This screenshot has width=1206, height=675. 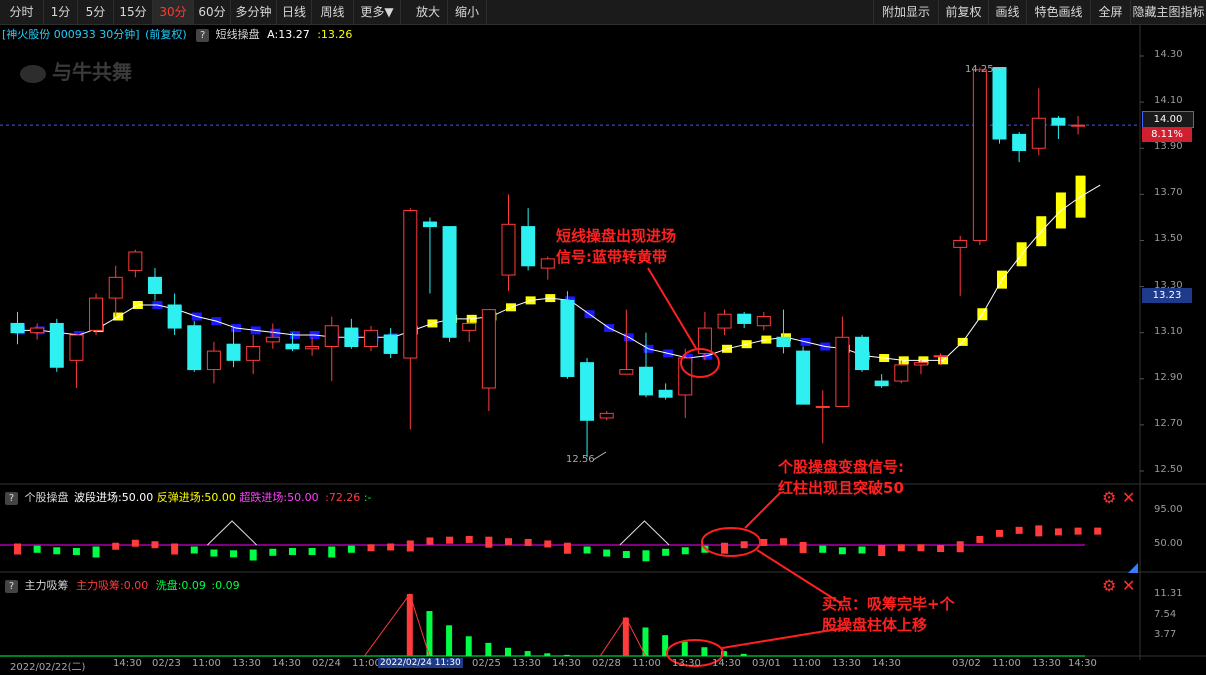 What do you see at coordinates (47, 585) in the screenshot?
I see `panel3-title: 主力吸筹` at bounding box center [47, 585].